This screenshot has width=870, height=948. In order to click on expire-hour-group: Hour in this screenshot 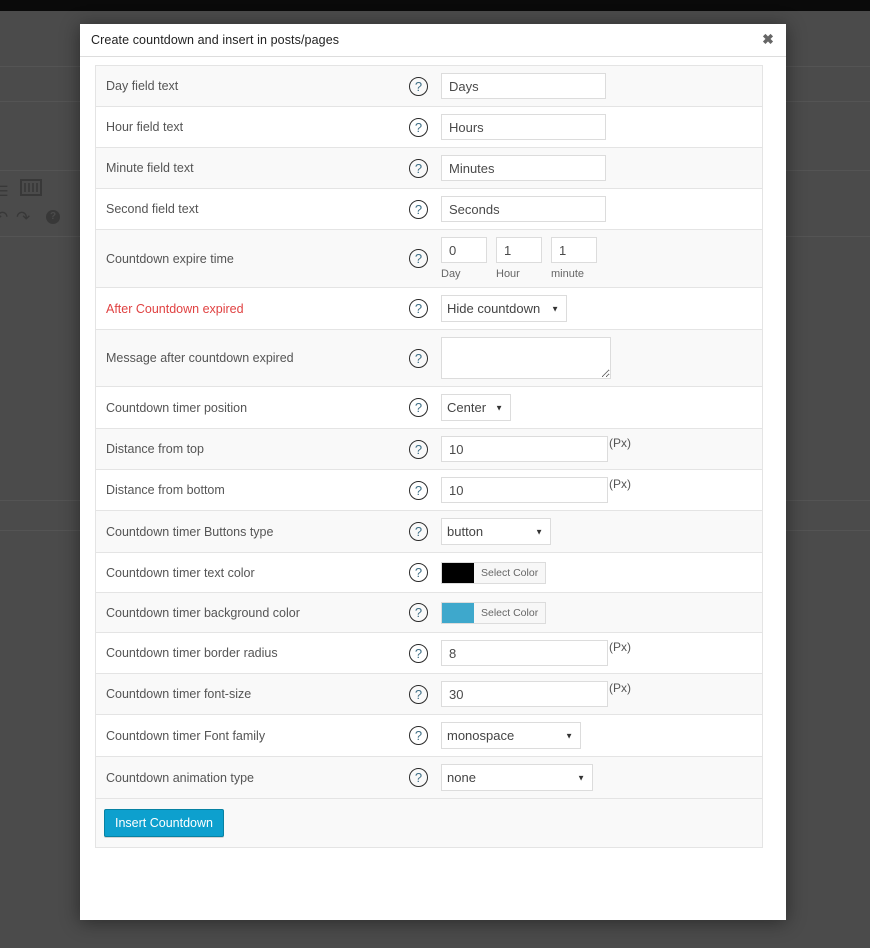, I will do `click(519, 258)`.